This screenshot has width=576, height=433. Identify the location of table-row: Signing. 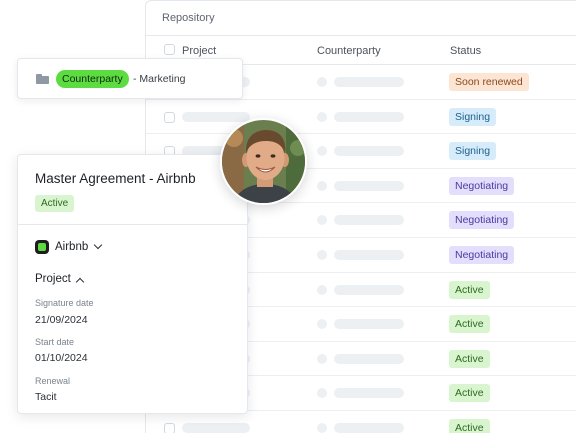
(361, 117).